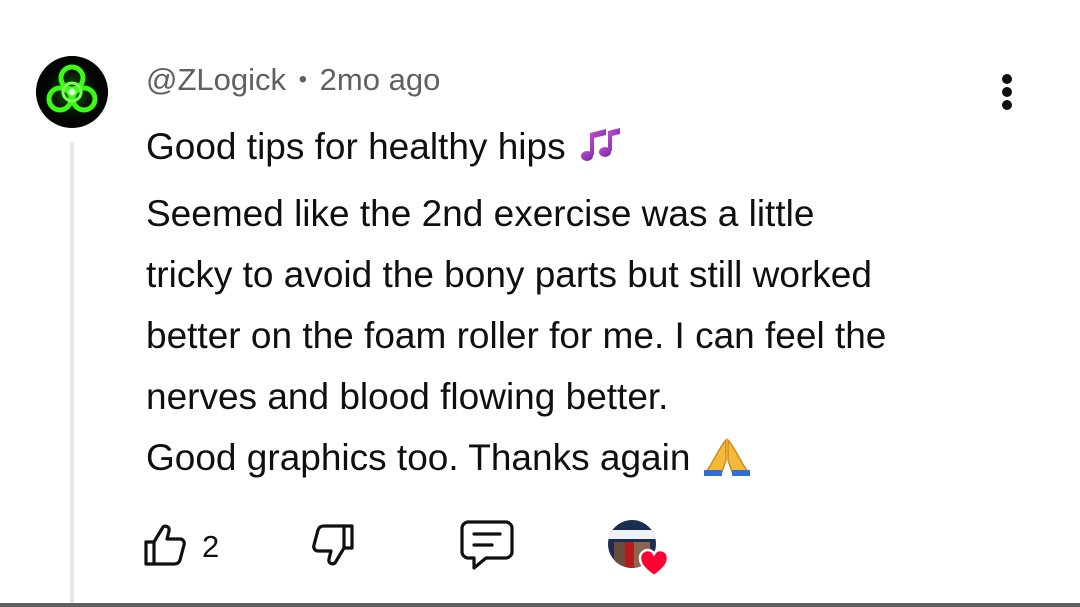  I want to click on bottom-divider, so click(540, 605).